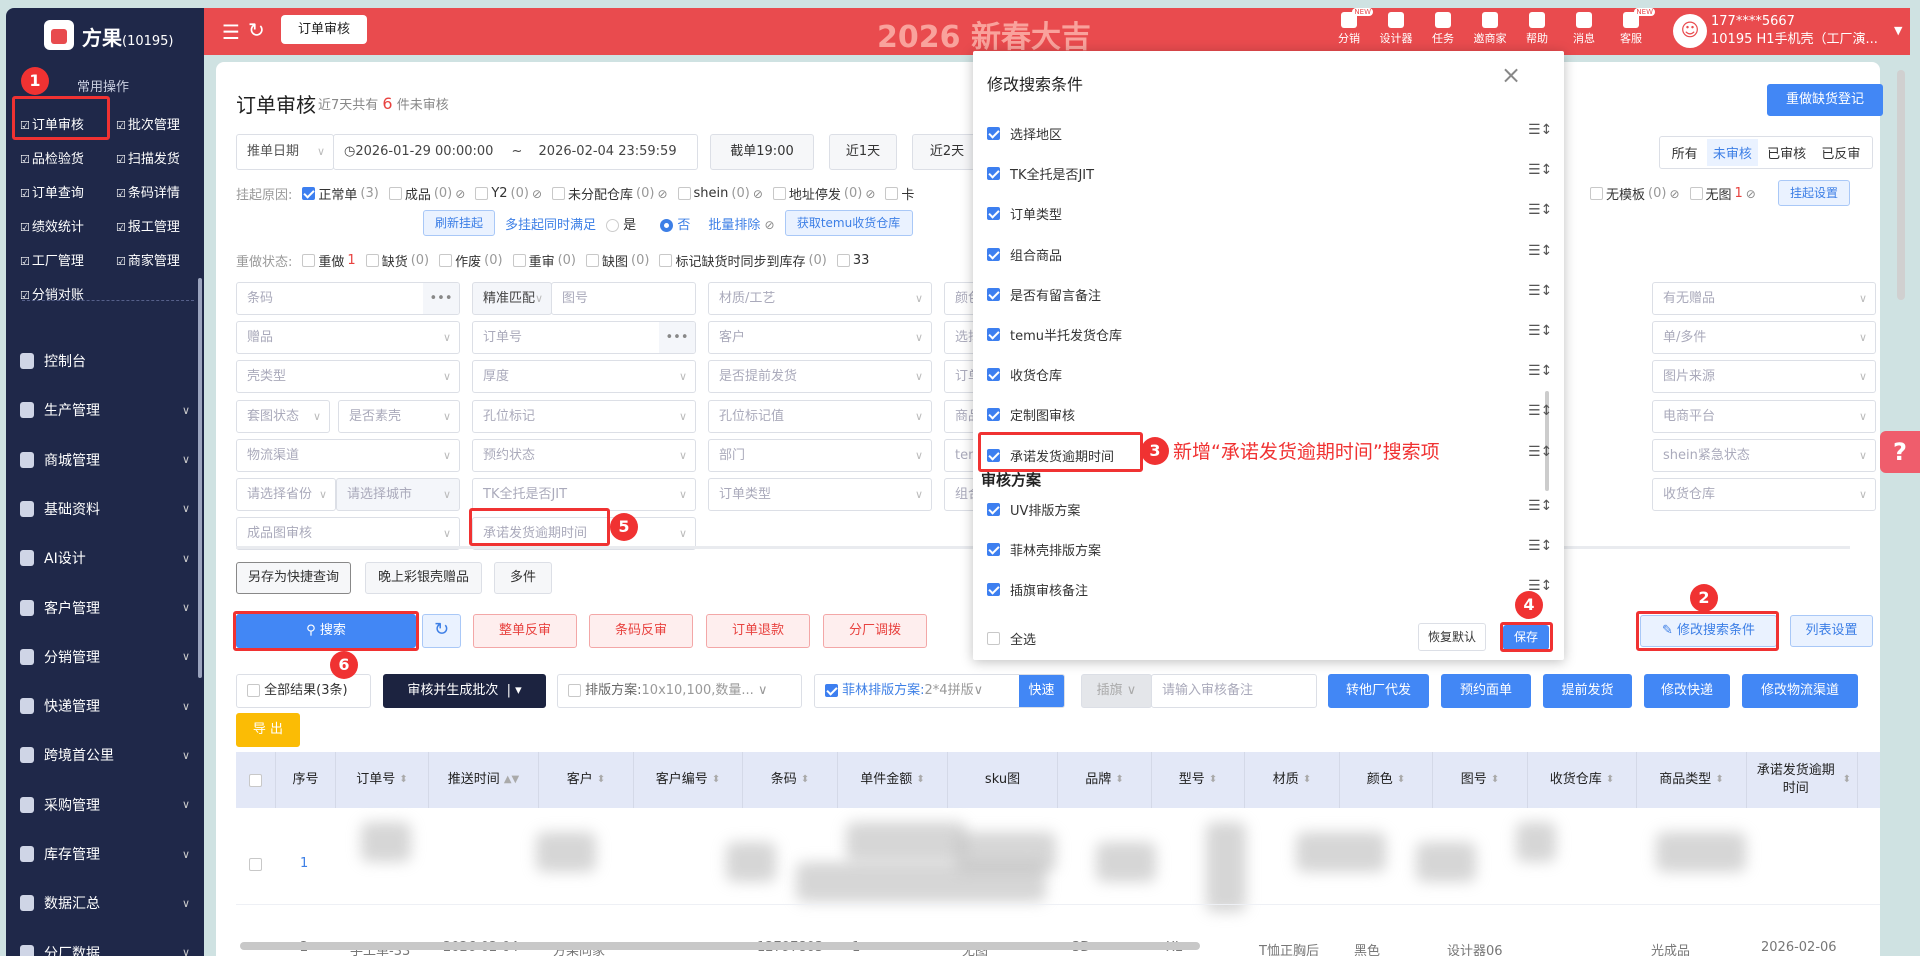  I want to click on toolbar-action-button: 转他厂代发, so click(1378, 691).